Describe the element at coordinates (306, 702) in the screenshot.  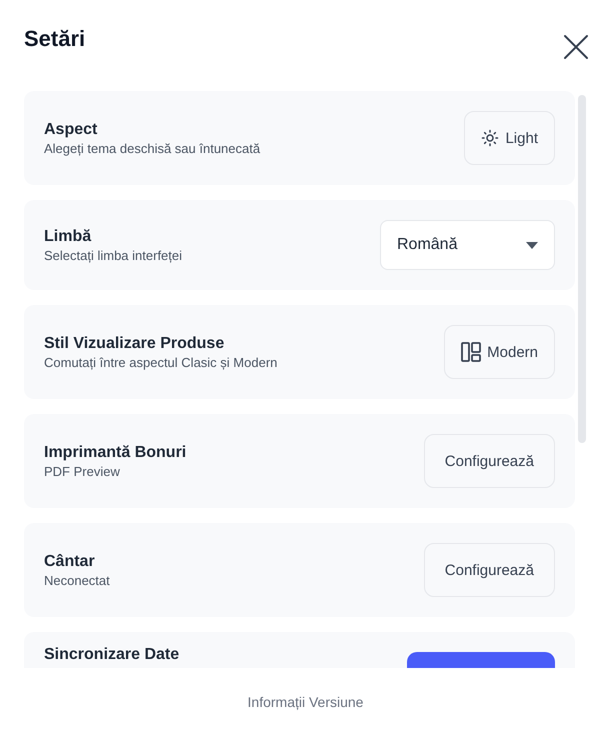
I see `version-info-link: Informații Versiune` at that location.